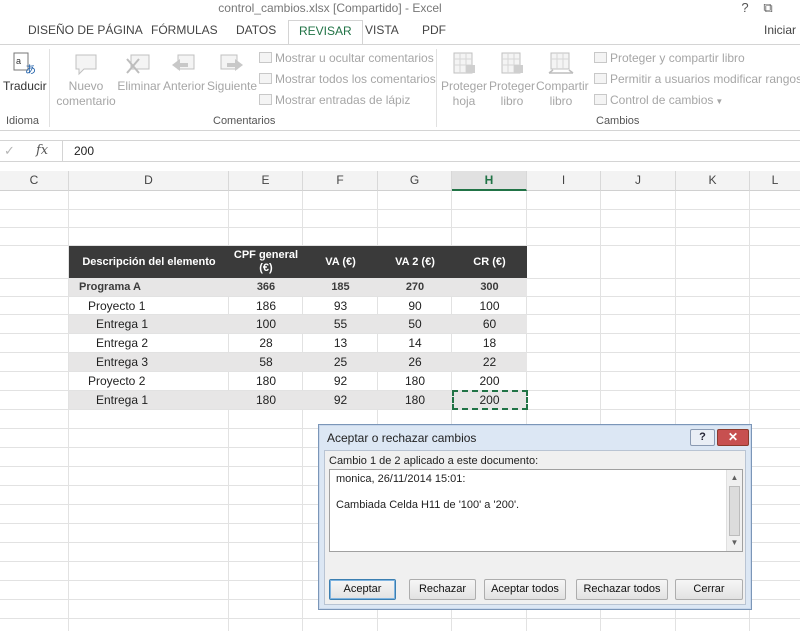  I want to click on reject-button: Rechazar, so click(442, 589).